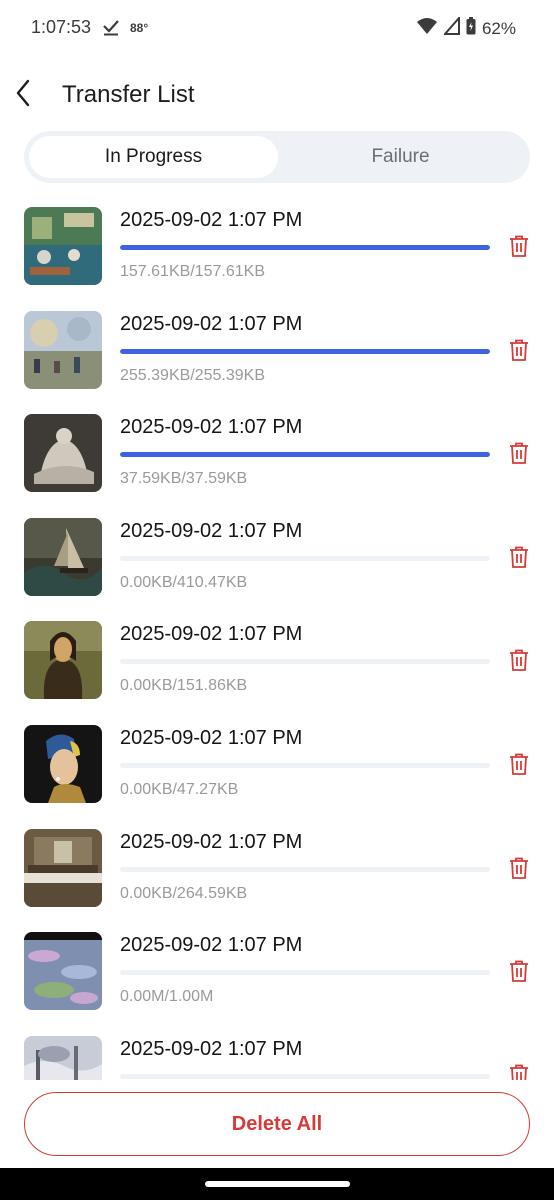 This screenshot has height=1200, width=554. Describe the element at coordinates (277, 28) in the screenshot. I see `status-bar: 1:07:53 88° 62%` at that location.